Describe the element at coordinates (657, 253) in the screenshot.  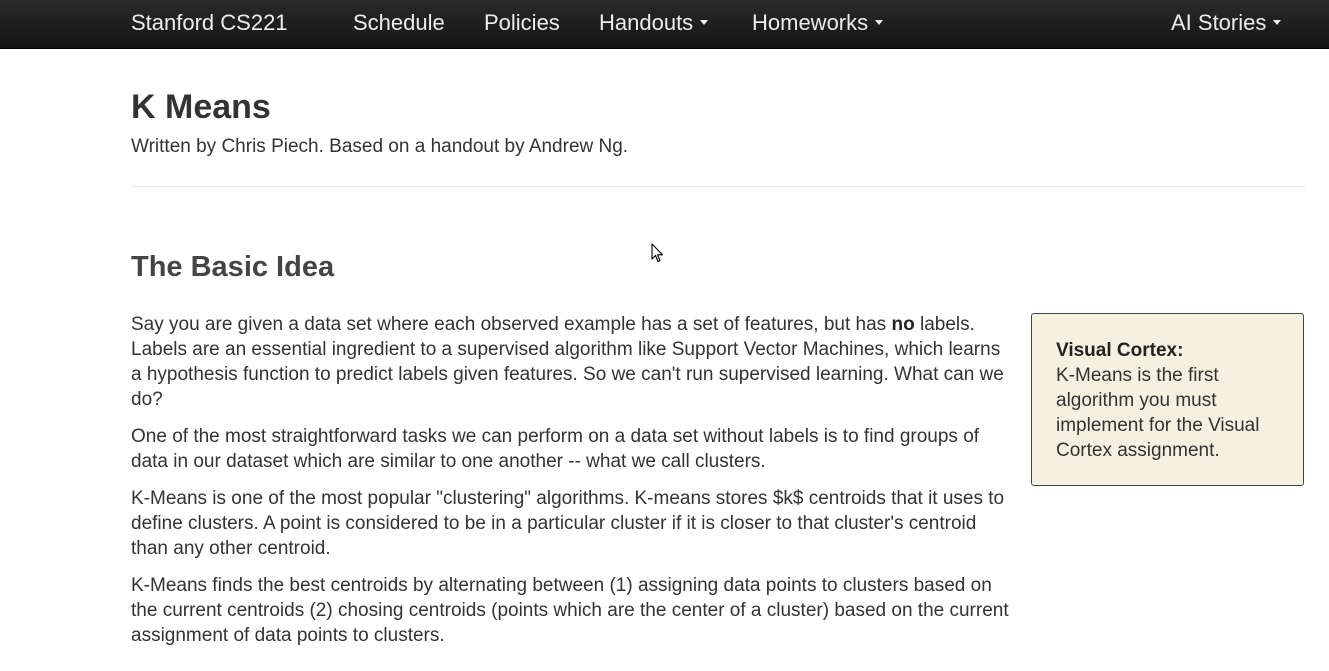
I see `mouse-pointer-icon` at that location.